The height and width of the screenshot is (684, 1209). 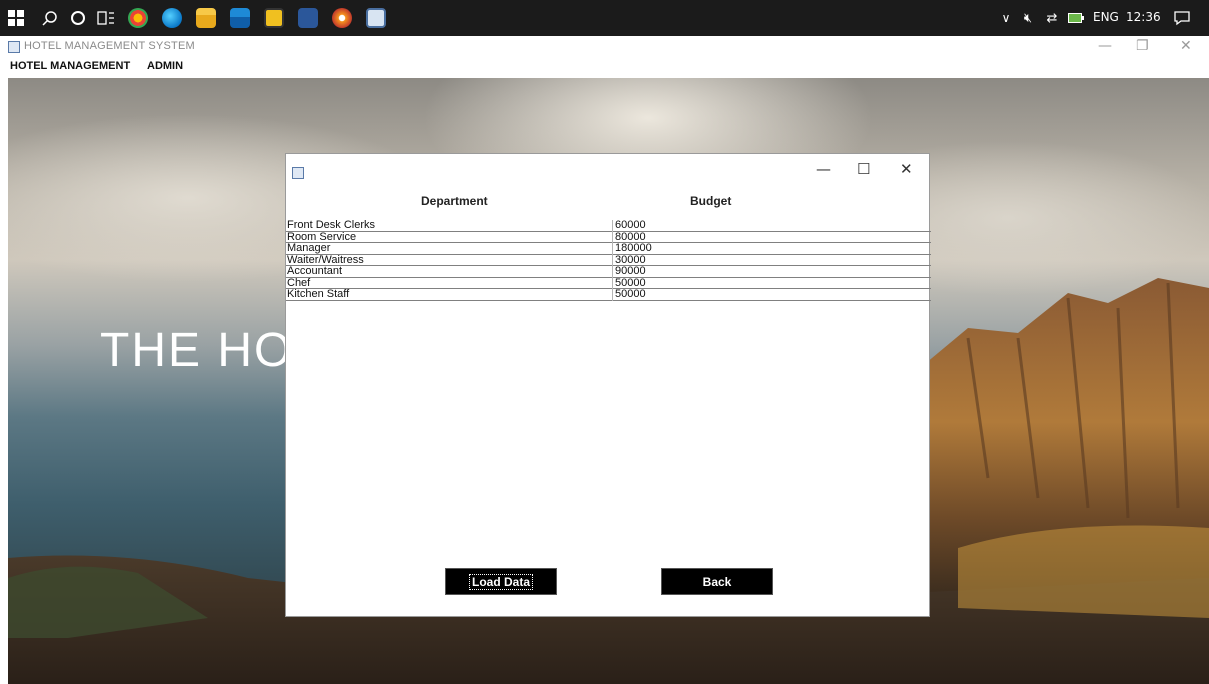 I want to click on table-row: Chef 50000, so click(x=608, y=283).